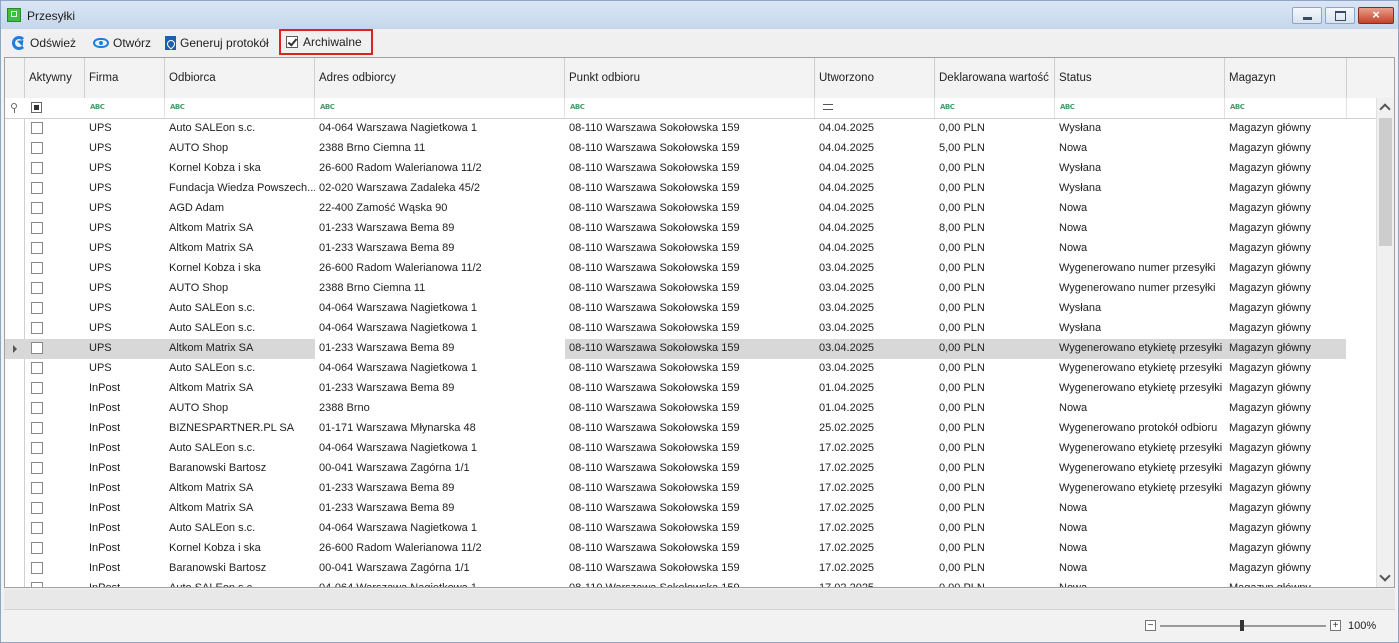 This screenshot has width=1399, height=643. What do you see at coordinates (240, 108) in the screenshot?
I see `filter-odbiorca: ABC` at bounding box center [240, 108].